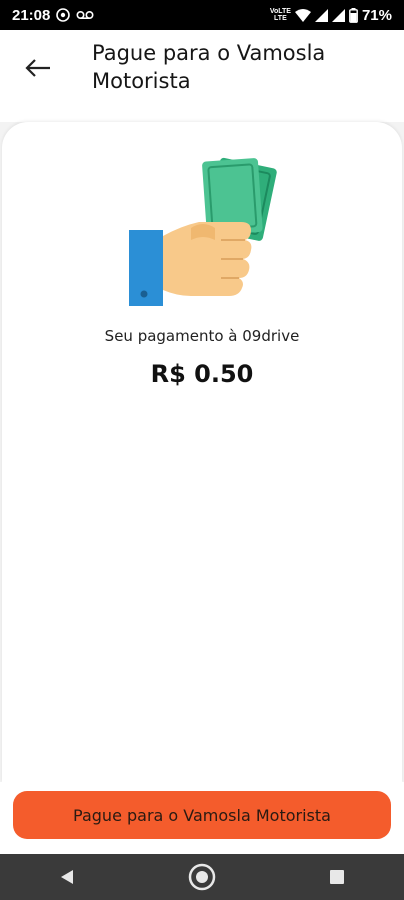 Image resolution: width=404 pixels, height=900 pixels. What do you see at coordinates (202, 15) in the screenshot?
I see `status-bar: 21:08 VoLTE LTE 71%` at bounding box center [202, 15].